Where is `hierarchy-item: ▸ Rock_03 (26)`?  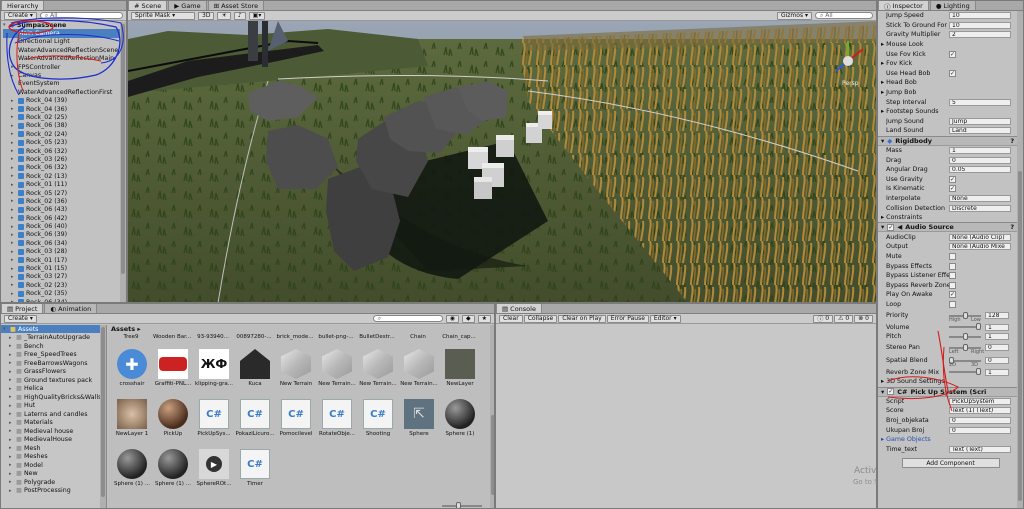 hierarchy-item: ▸ Rock_03 (26) is located at coordinates (64, 159).